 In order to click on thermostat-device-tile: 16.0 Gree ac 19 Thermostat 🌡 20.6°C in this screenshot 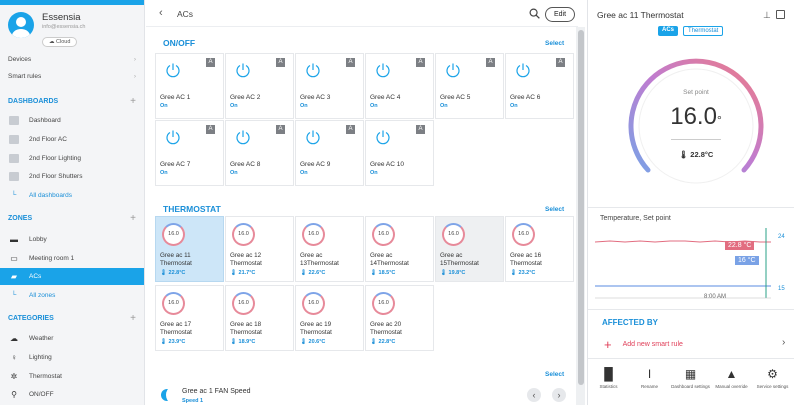, I will do `click(329, 318)`.